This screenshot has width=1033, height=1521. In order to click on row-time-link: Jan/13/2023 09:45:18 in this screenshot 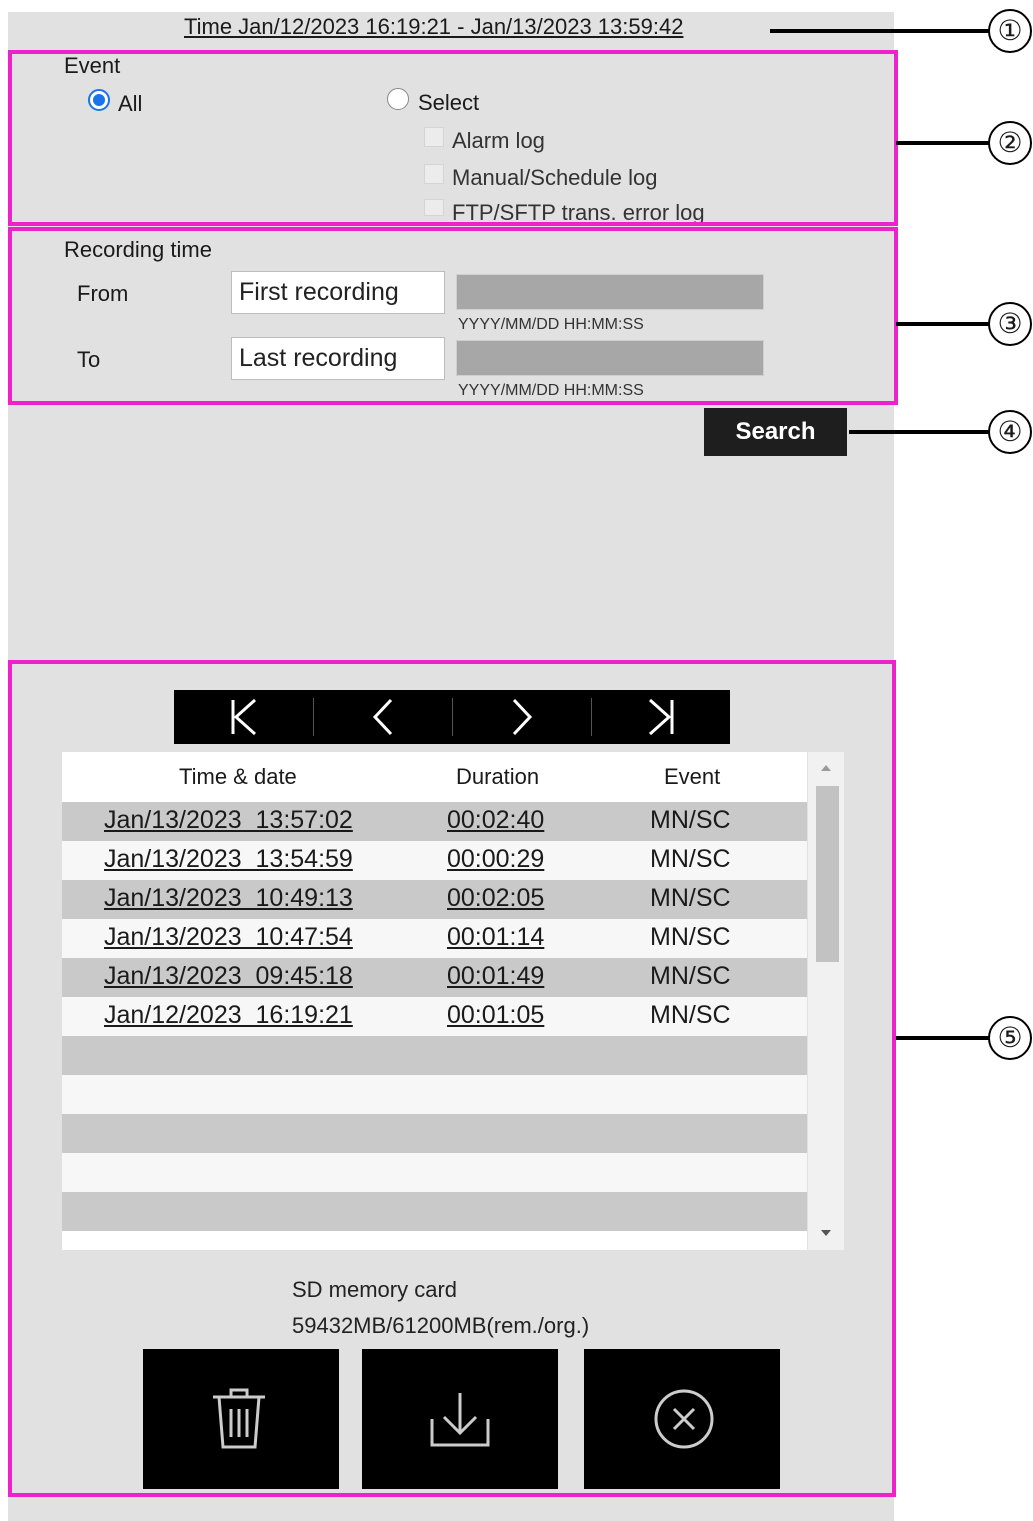, I will do `click(228, 976)`.